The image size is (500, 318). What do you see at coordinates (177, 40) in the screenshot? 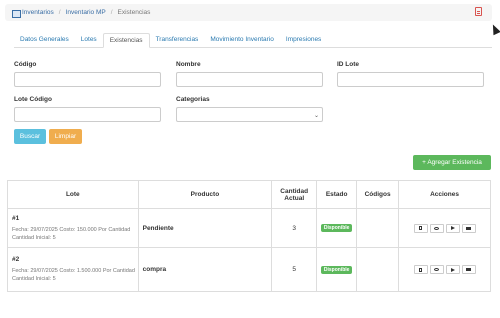
I see `tab-transferencias: Transferencias` at bounding box center [177, 40].